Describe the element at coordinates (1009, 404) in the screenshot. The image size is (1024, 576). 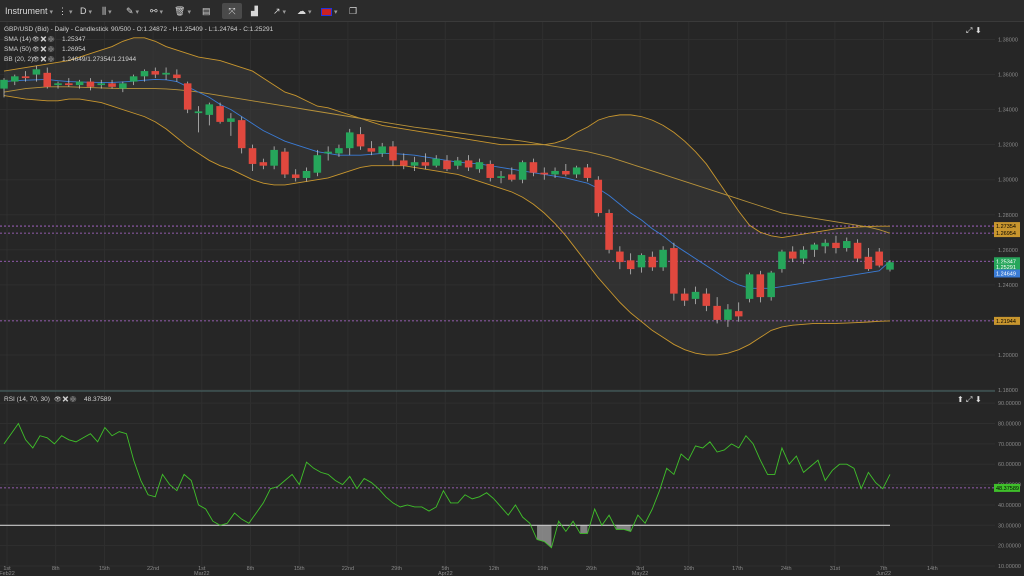
I see `rsi-axis-label: 90.00000` at that location.